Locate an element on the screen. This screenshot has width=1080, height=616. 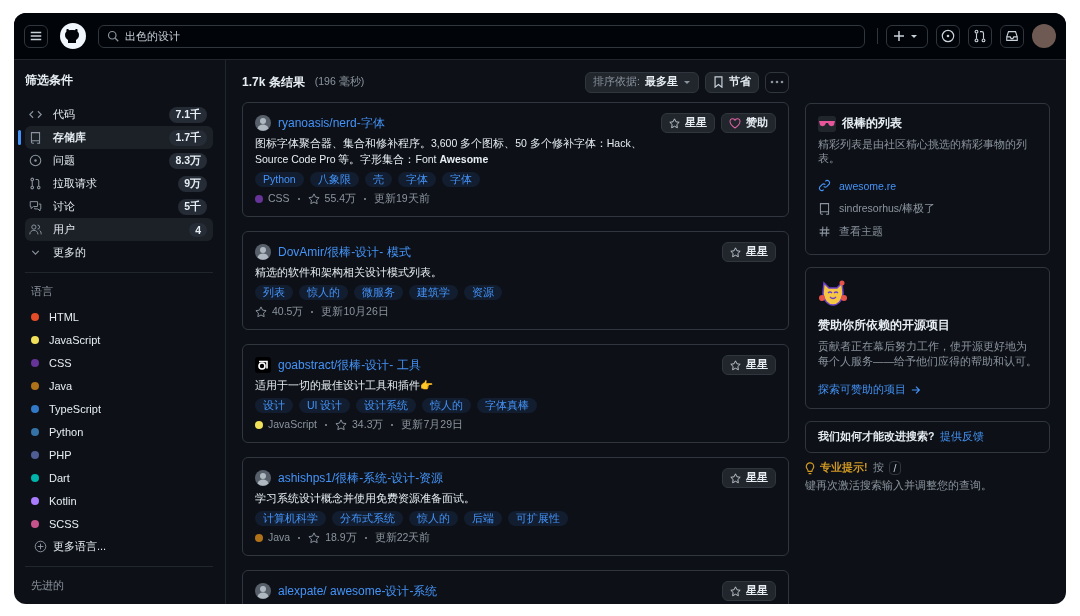
filter-item: 代码 7.1千 is located at coordinates (119, 114).